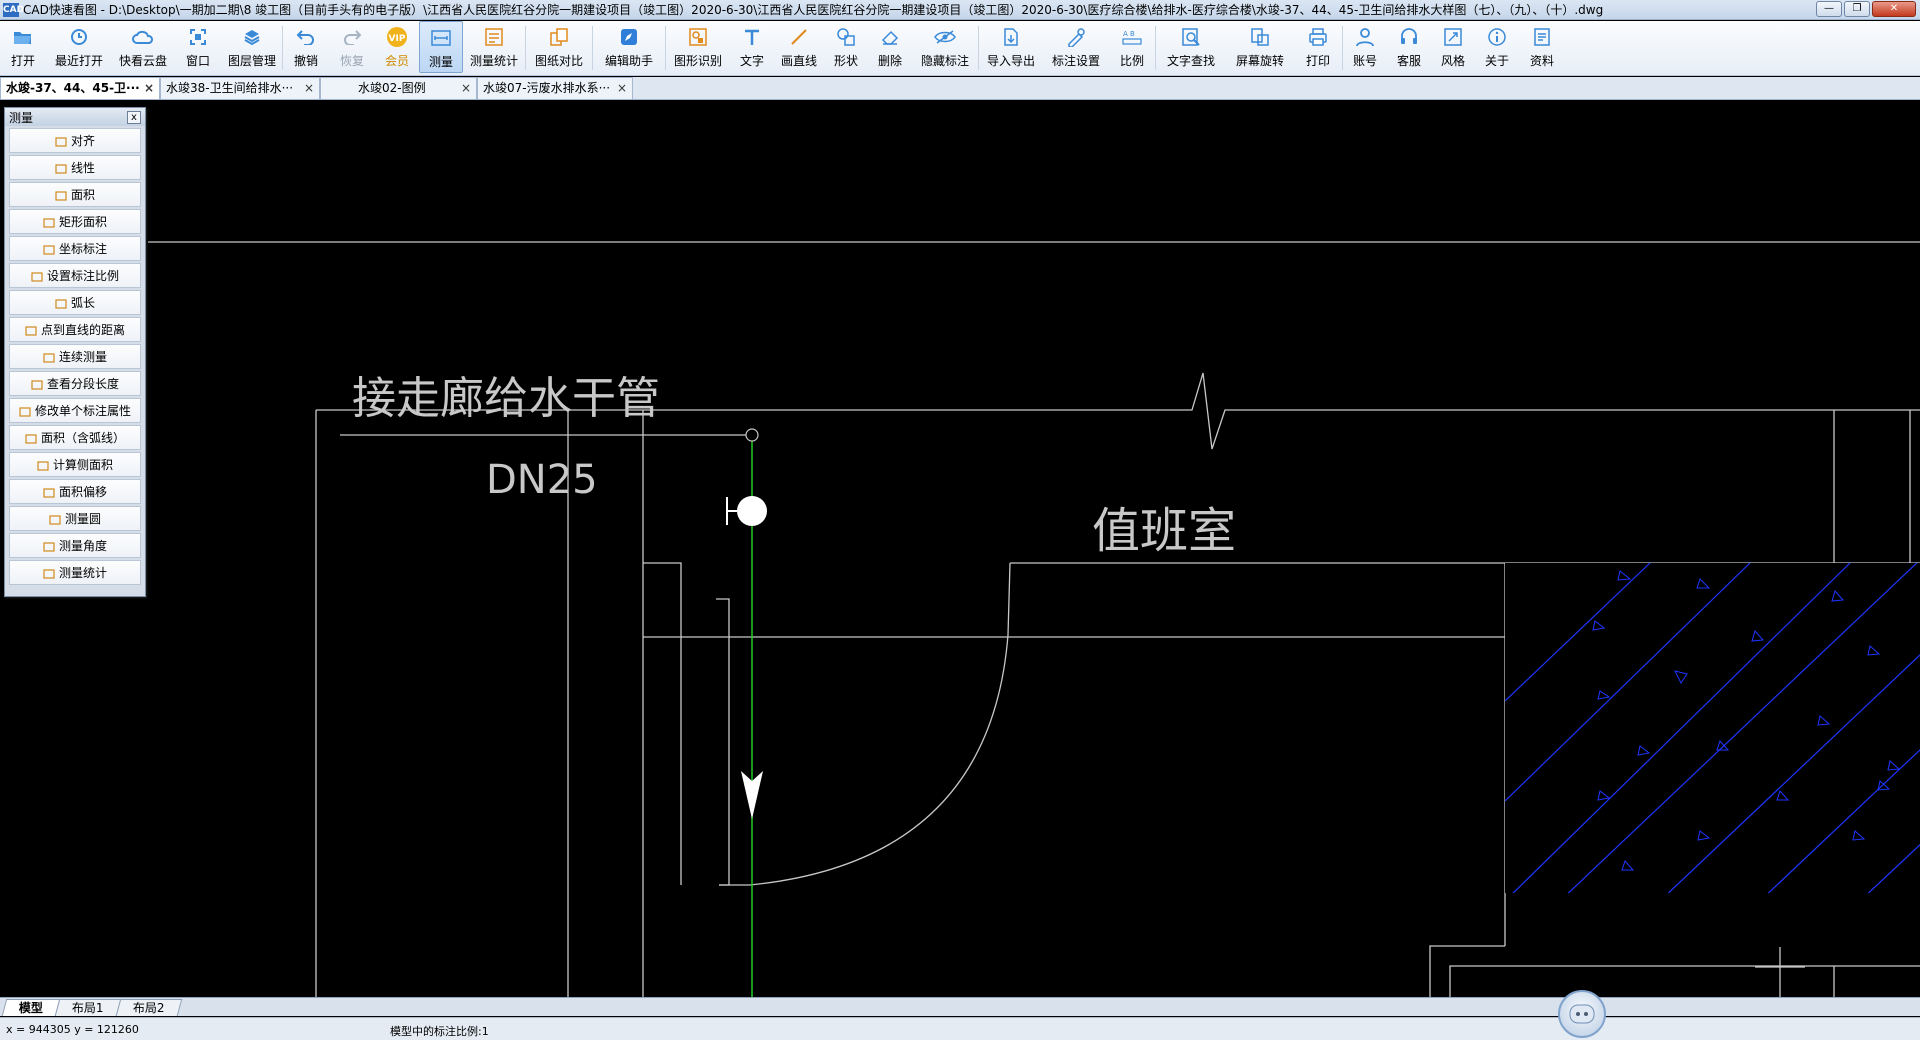  What do you see at coordinates (79, 47) in the screenshot?
I see `recent-open-button: 最近打开` at bounding box center [79, 47].